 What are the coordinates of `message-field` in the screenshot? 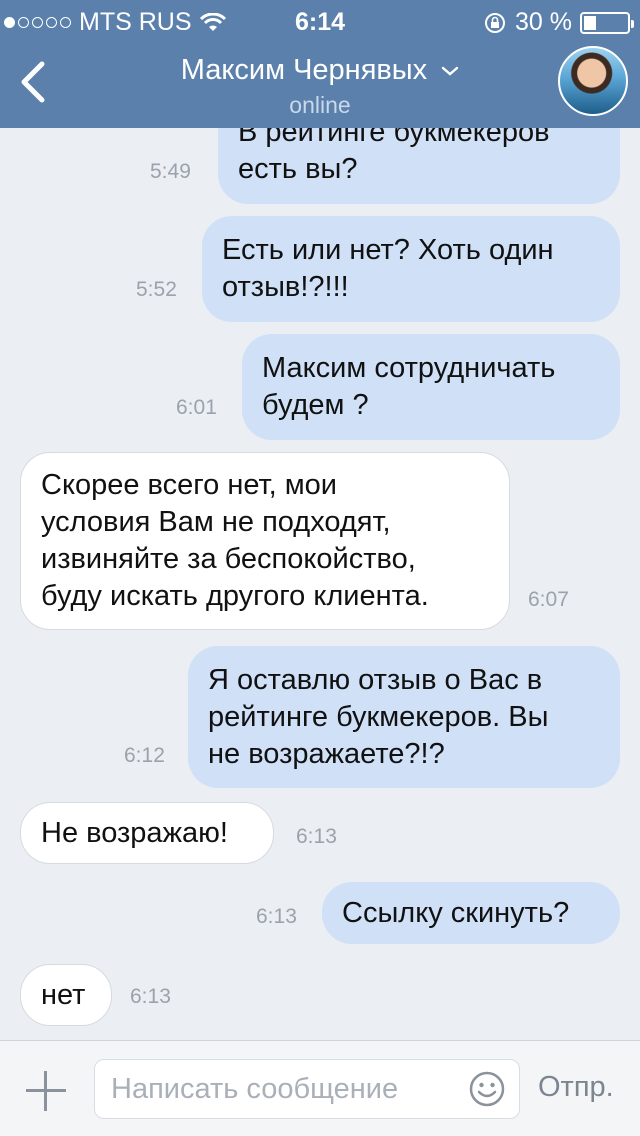 It's located at (307, 1089).